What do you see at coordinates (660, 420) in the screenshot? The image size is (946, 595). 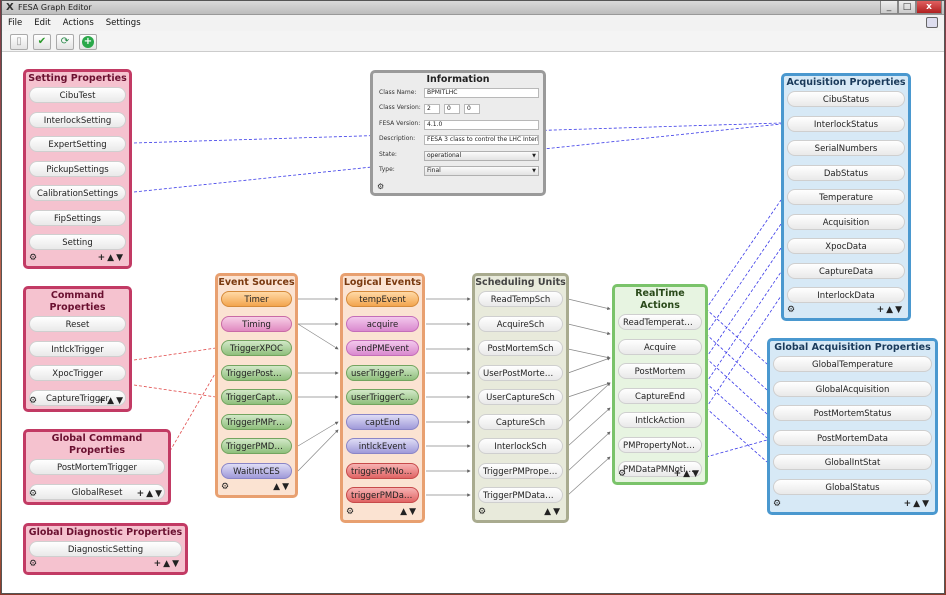 I see `realtime-action-item: IntlckAction` at bounding box center [660, 420].